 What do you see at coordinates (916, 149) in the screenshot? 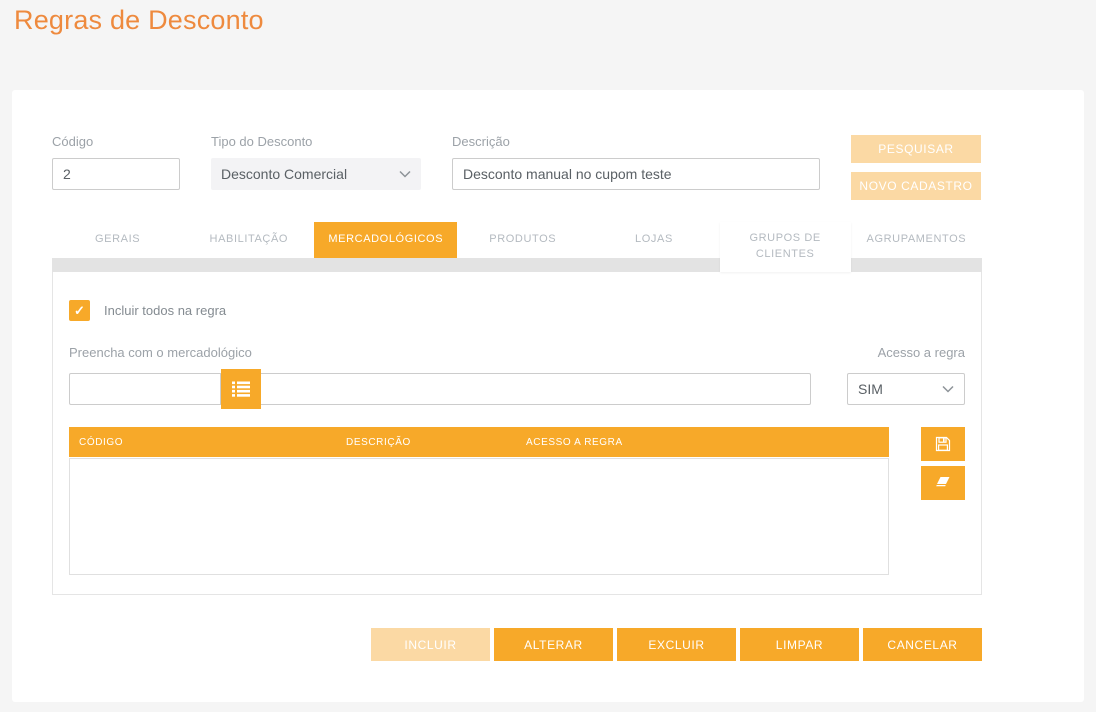
I see `pesquisar-button: PESQUISAR` at bounding box center [916, 149].